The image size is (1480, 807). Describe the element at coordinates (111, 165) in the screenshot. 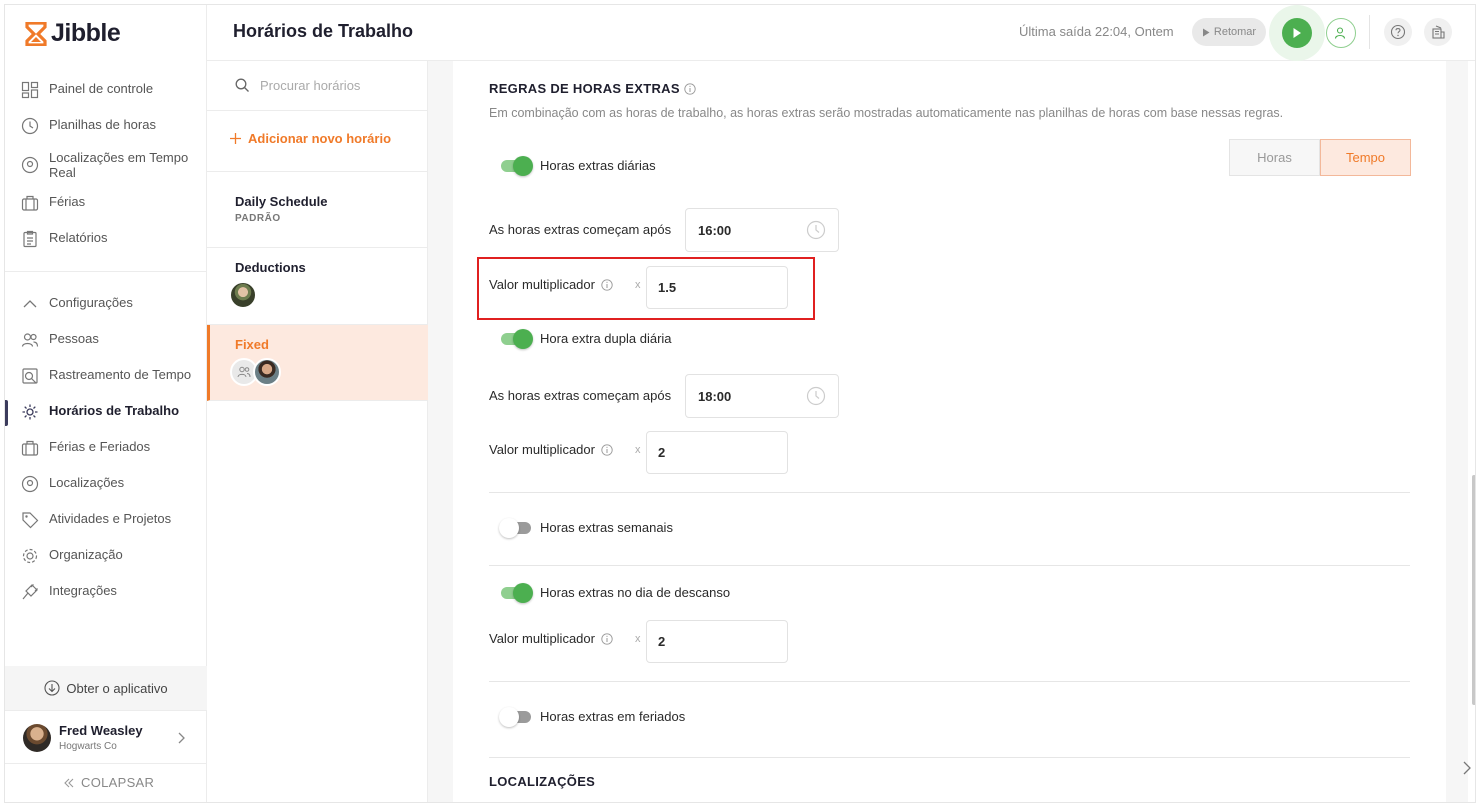

I see `sidebar-item-live-locations: Localizações em Tempo Real` at that location.